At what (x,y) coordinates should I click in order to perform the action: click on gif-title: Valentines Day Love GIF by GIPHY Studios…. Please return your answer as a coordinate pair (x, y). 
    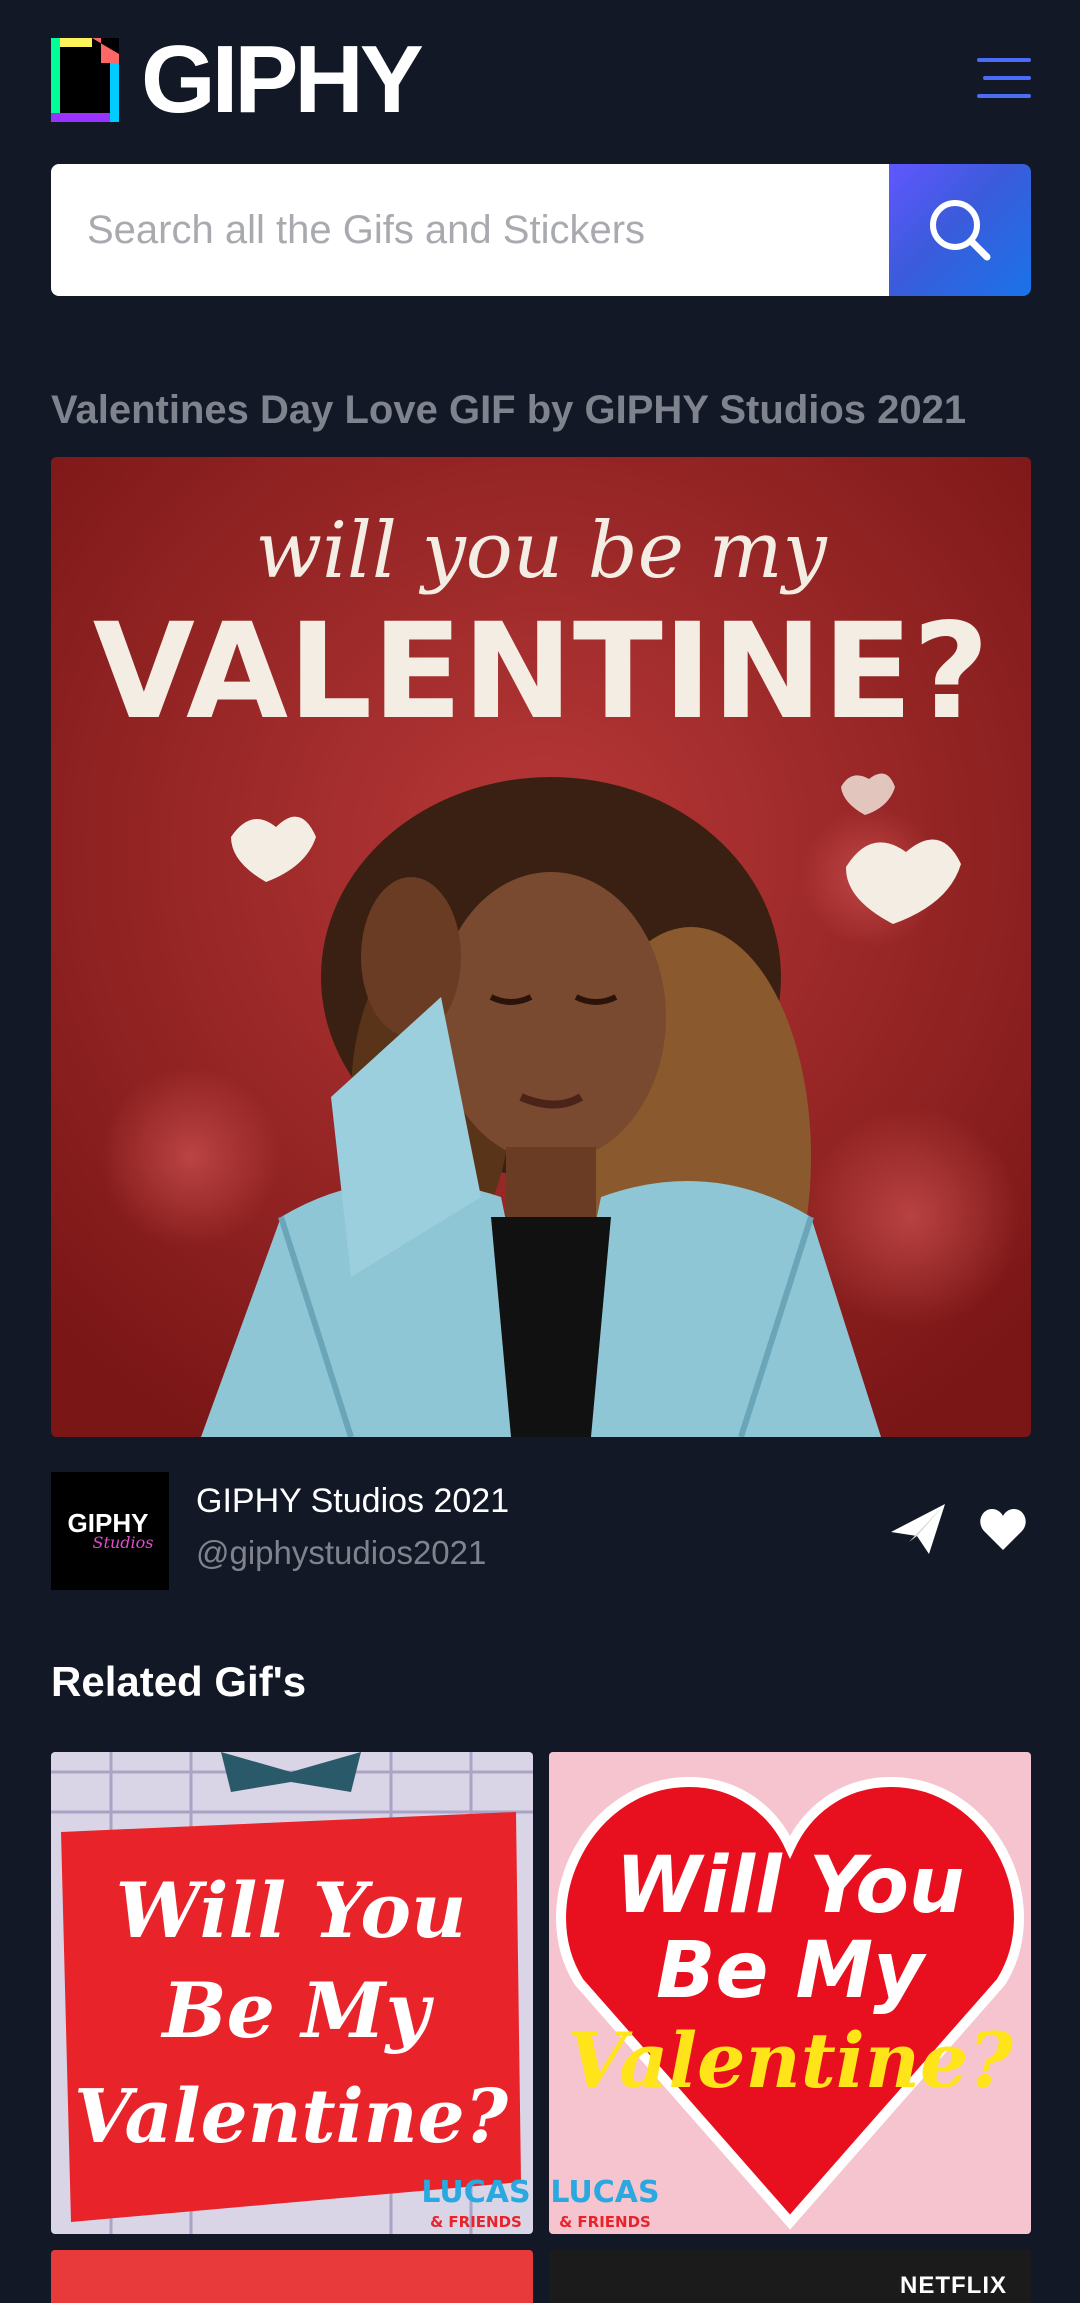
    Looking at the image, I should click on (509, 410).